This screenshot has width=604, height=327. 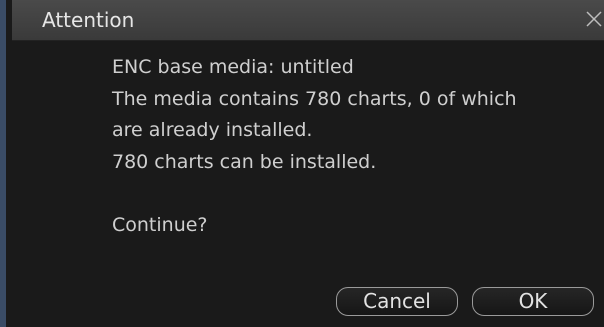 I want to click on message-line-installed: are already installed., so click(x=212, y=130).